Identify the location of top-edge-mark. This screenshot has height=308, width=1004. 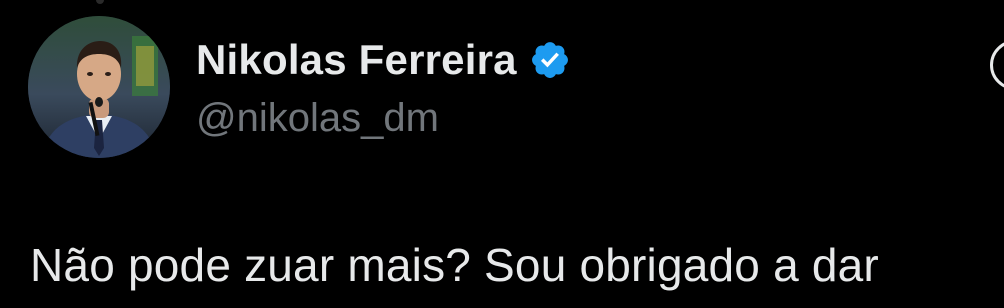
(100, 2).